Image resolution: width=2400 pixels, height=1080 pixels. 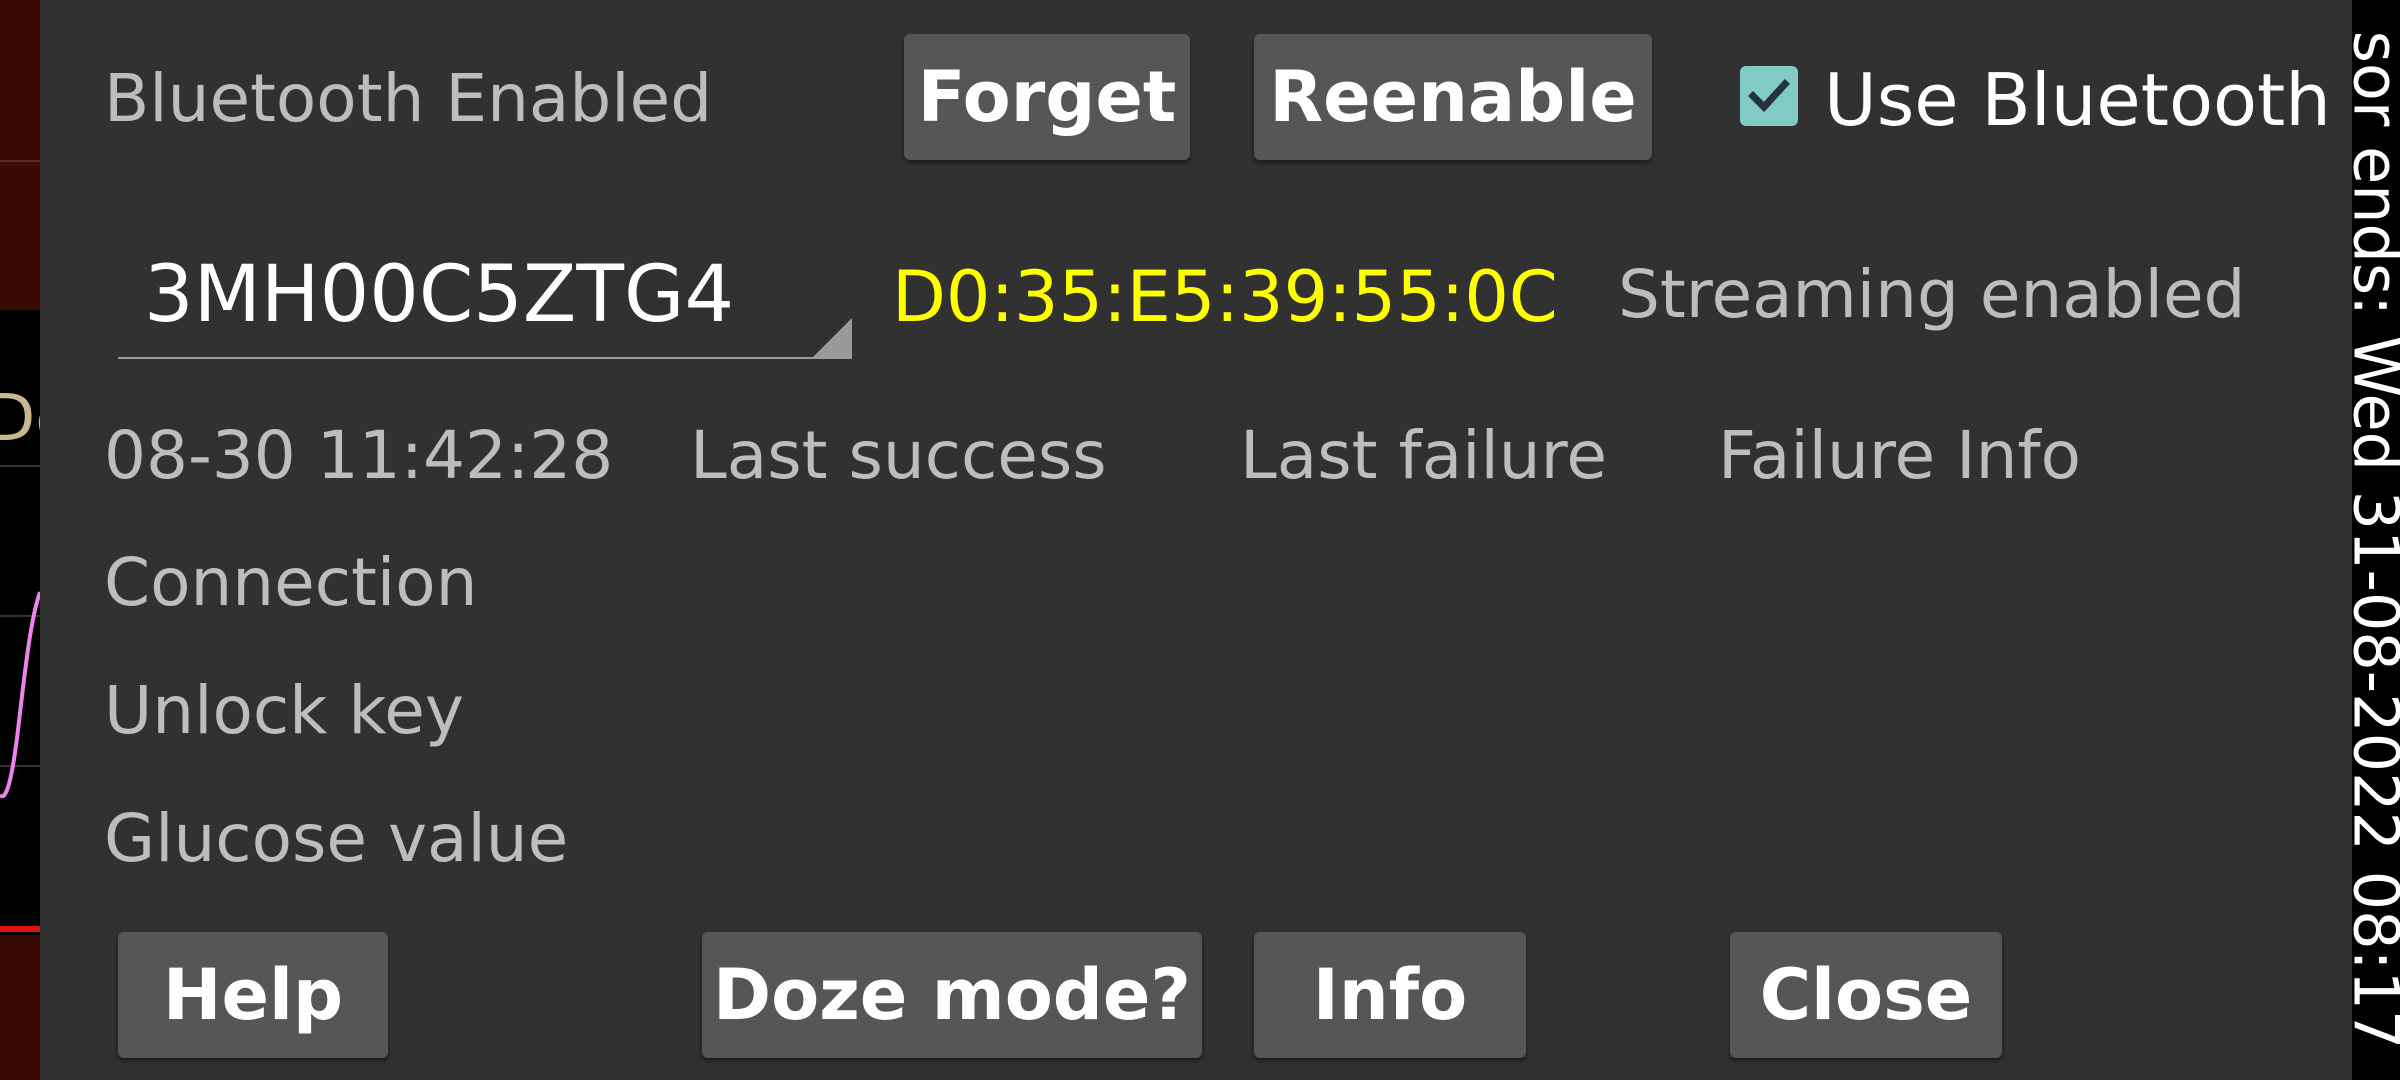 What do you see at coordinates (485, 358) in the screenshot?
I see `spinner-underline` at bounding box center [485, 358].